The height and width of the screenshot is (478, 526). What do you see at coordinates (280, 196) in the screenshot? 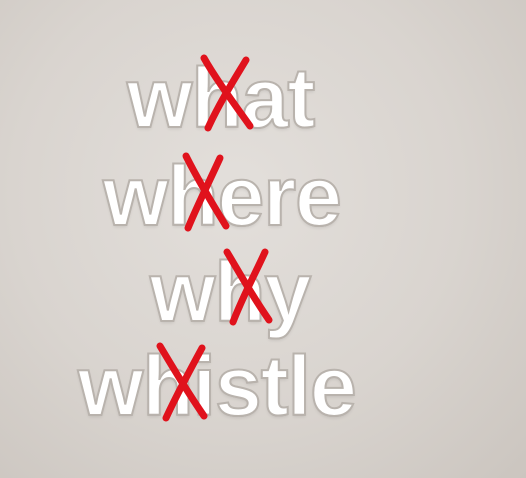
I see `word-rest: ere` at bounding box center [280, 196].